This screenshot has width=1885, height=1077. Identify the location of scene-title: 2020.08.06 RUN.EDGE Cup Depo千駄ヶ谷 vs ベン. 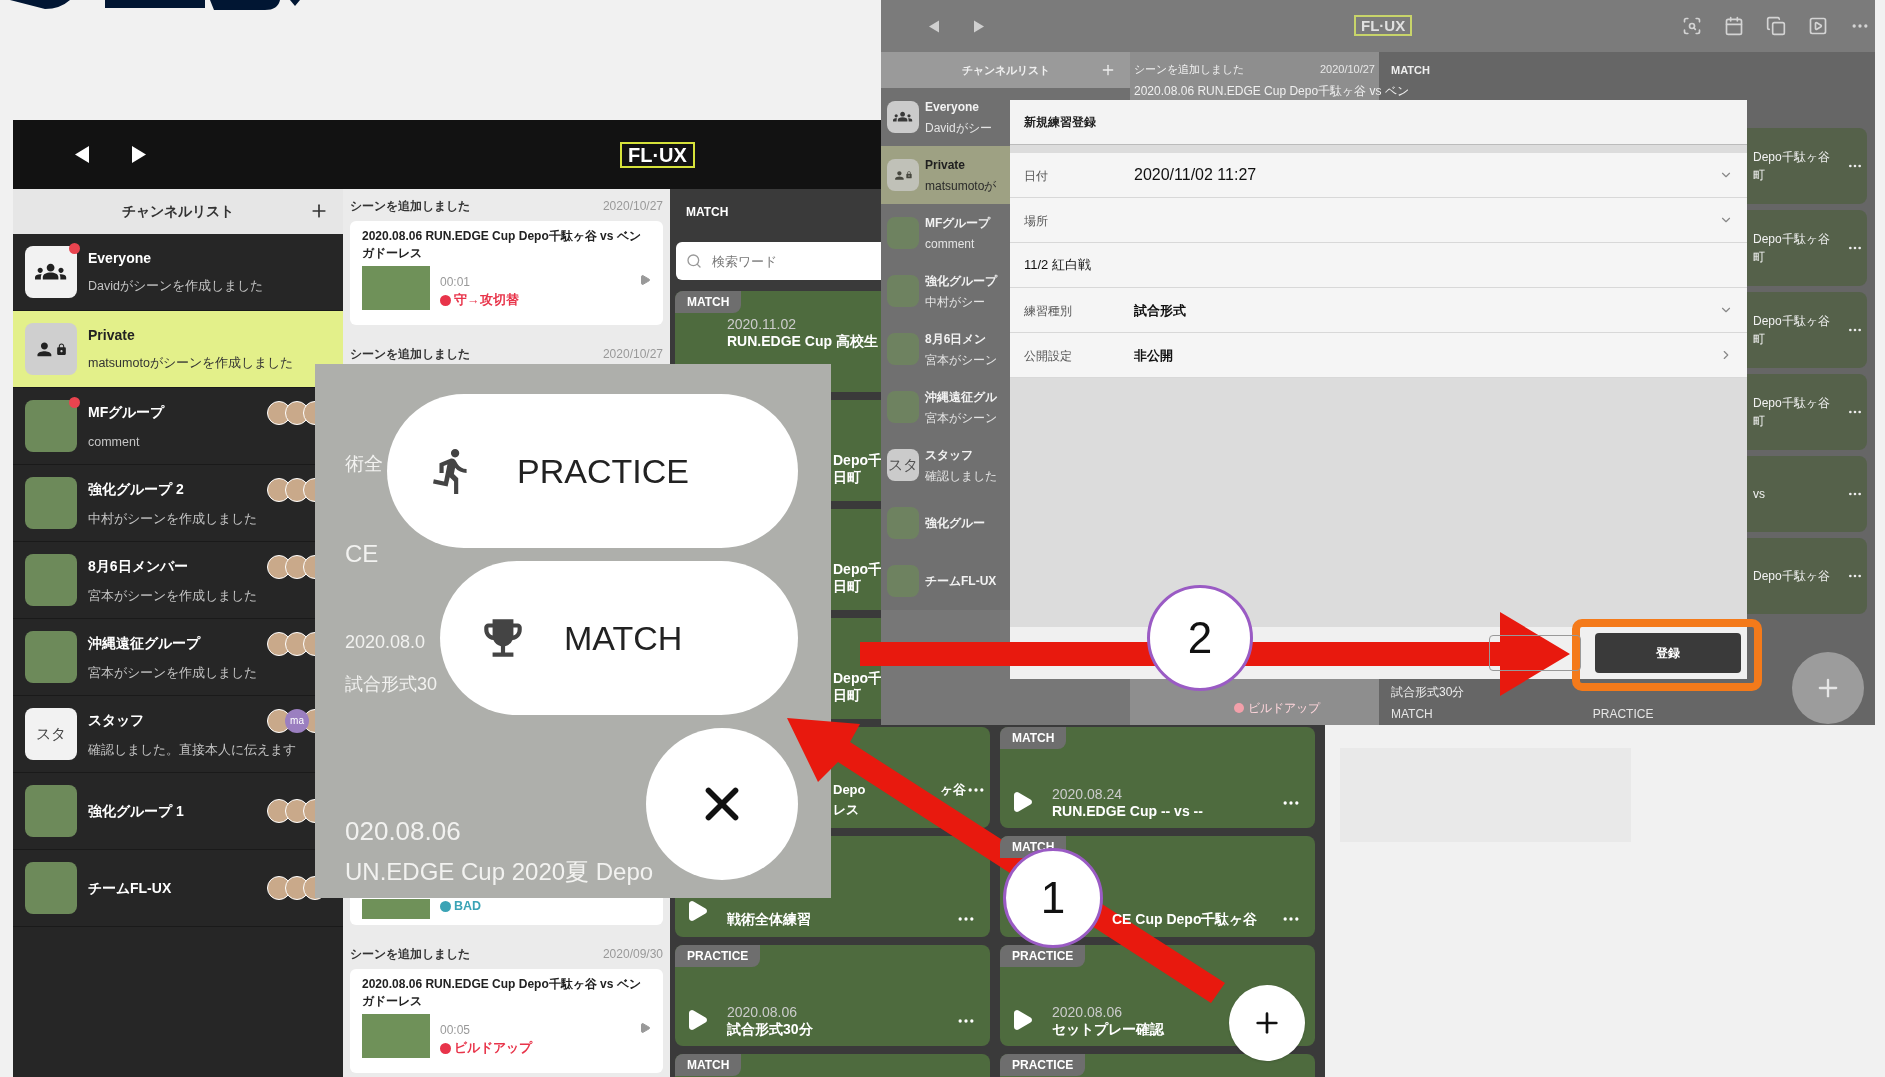
(1271, 91).